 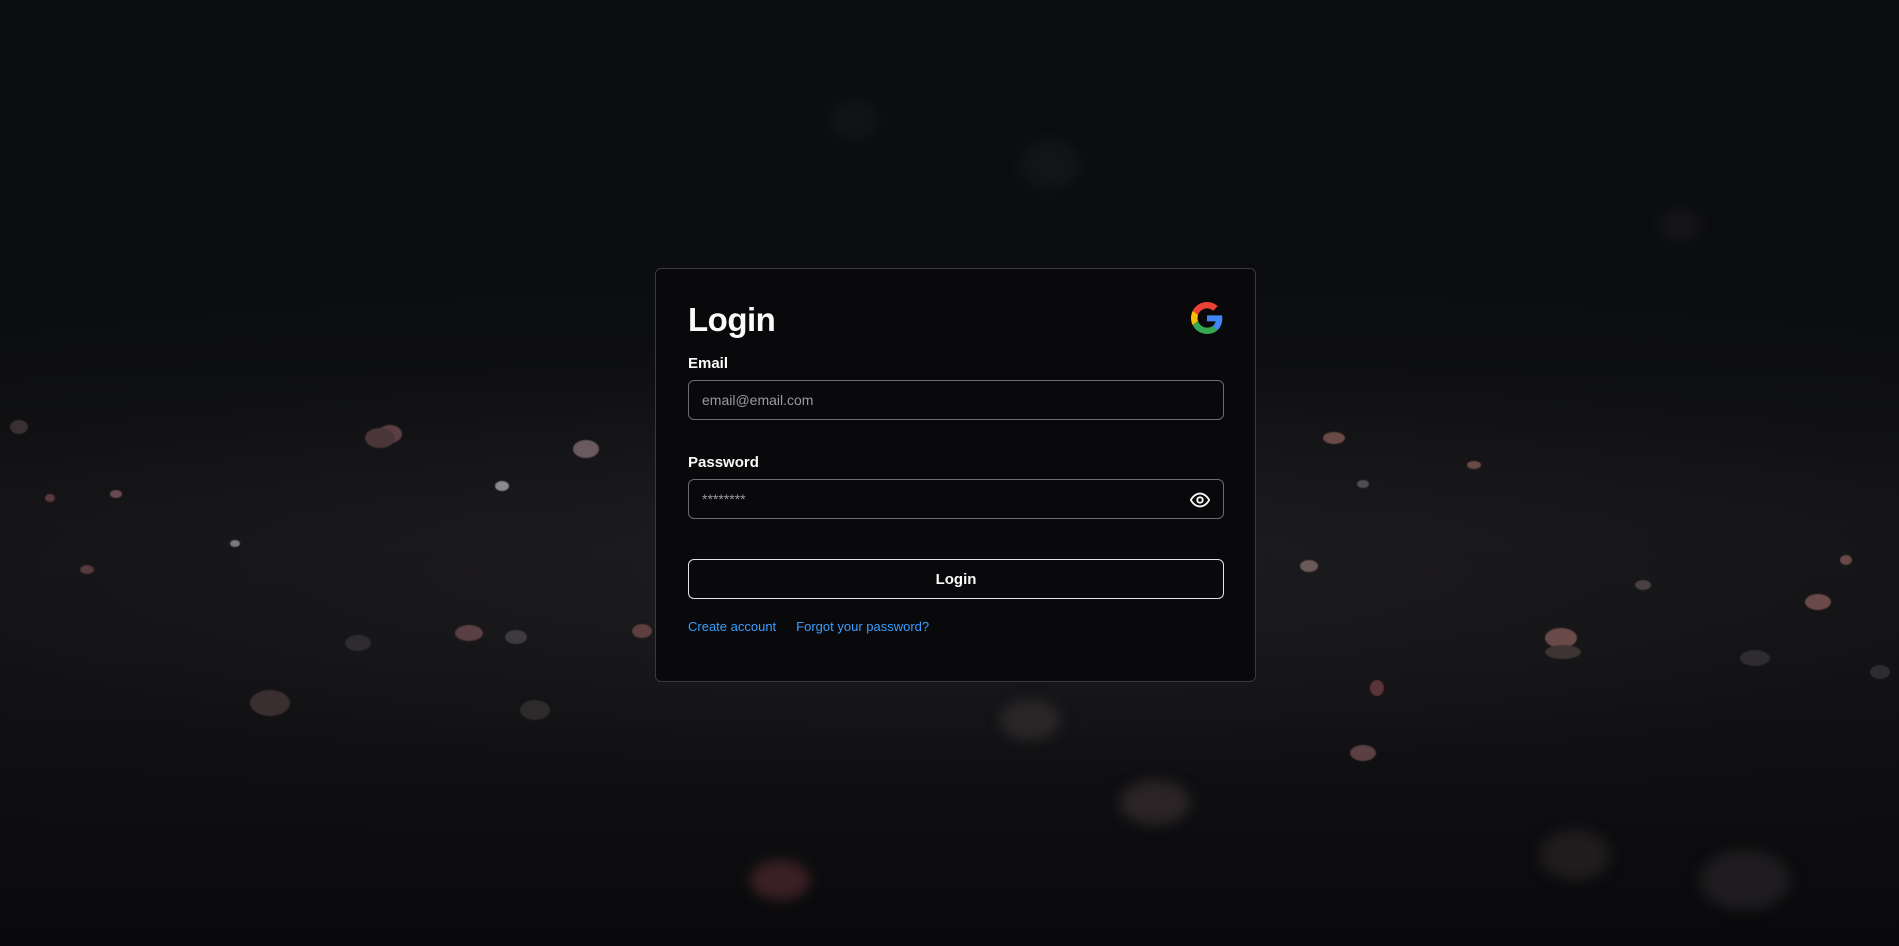 I want to click on login-button: Login, so click(x=956, y=579).